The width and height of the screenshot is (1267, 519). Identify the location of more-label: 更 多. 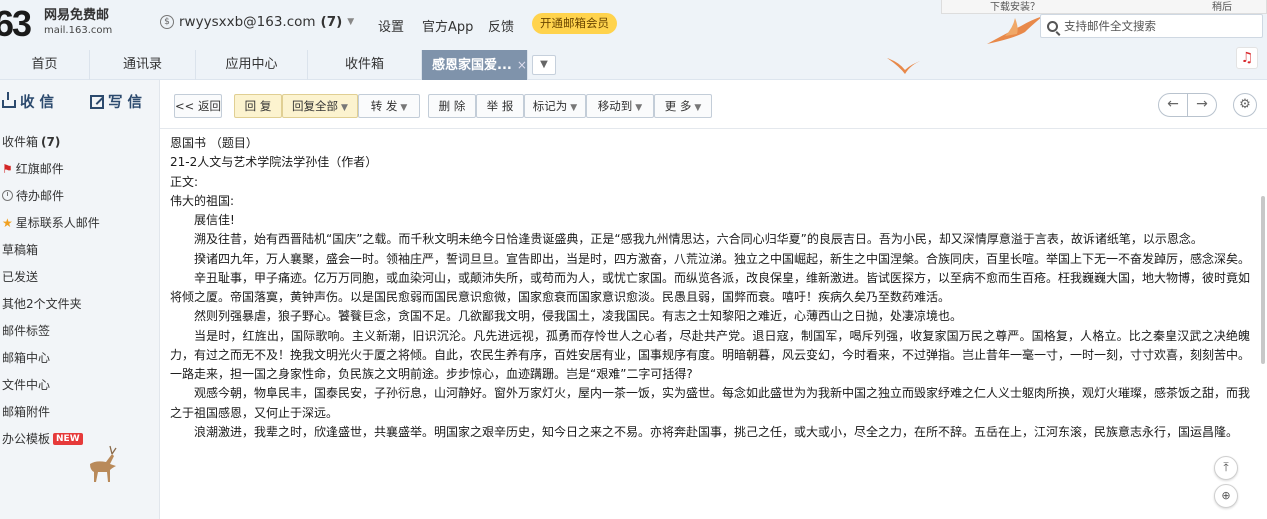
(678, 106).